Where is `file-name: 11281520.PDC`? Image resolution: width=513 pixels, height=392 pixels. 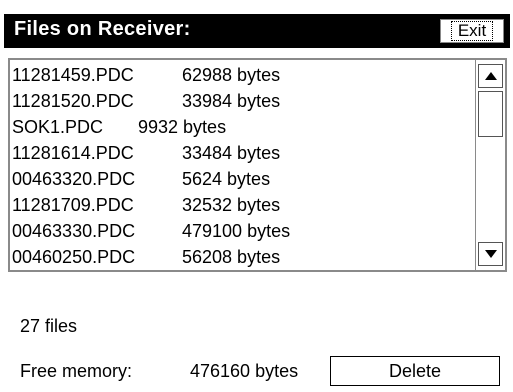
file-name: 11281520.PDC is located at coordinates (73, 101).